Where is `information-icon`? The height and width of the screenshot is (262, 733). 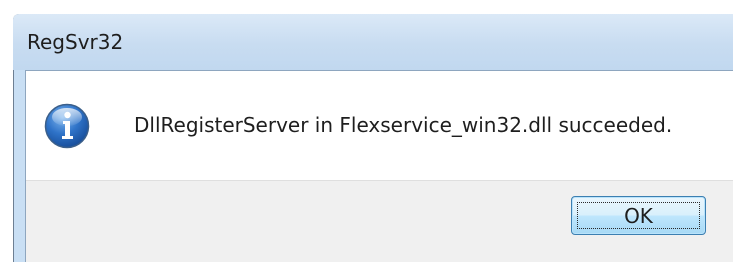 information-icon is located at coordinates (67, 126).